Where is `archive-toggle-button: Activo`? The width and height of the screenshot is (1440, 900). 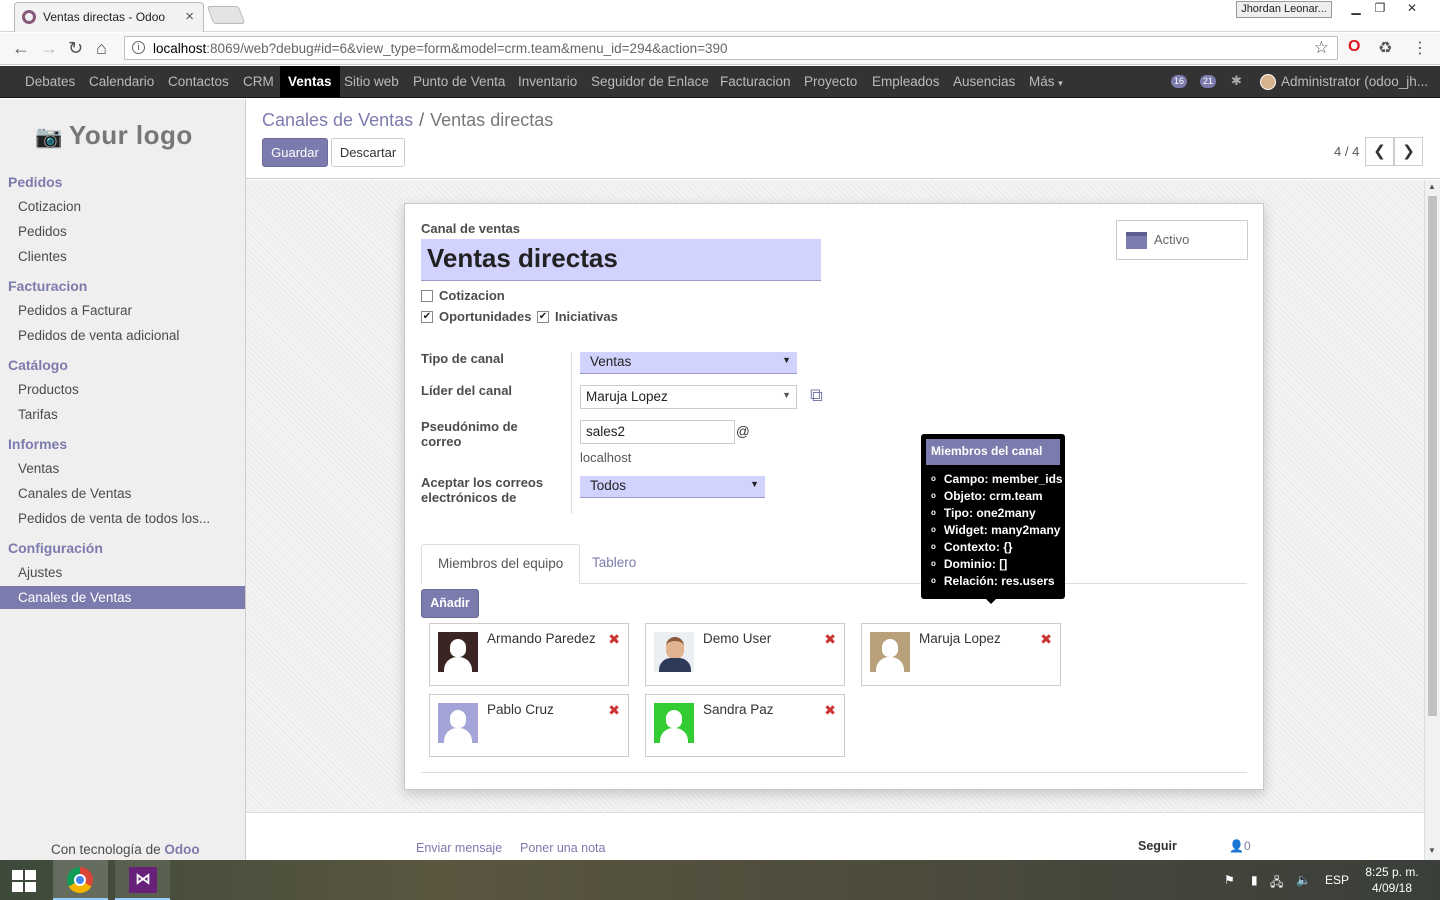
archive-toggle-button: Activo is located at coordinates (1182, 240).